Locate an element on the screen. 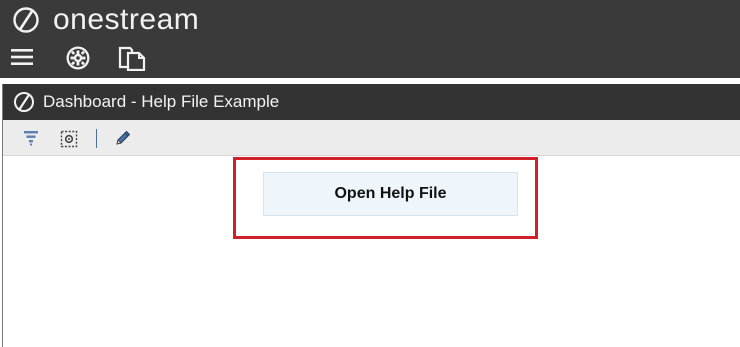 This screenshot has height=347, width=740. global-settings-icon is located at coordinates (78, 58).